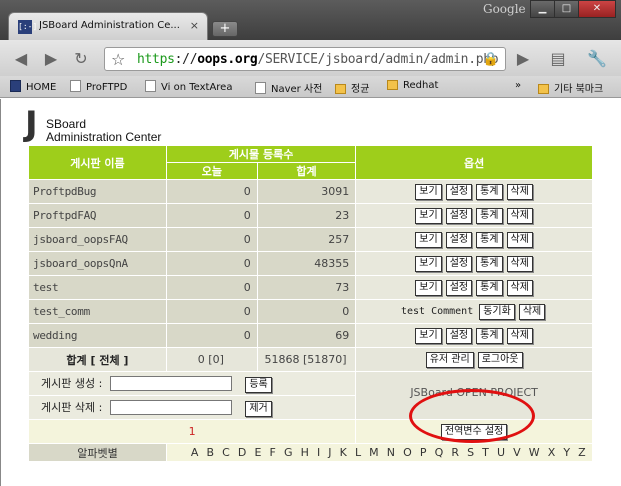 The image size is (621, 486). What do you see at coordinates (306, 311) in the screenshot?
I see `total-count: 0` at bounding box center [306, 311].